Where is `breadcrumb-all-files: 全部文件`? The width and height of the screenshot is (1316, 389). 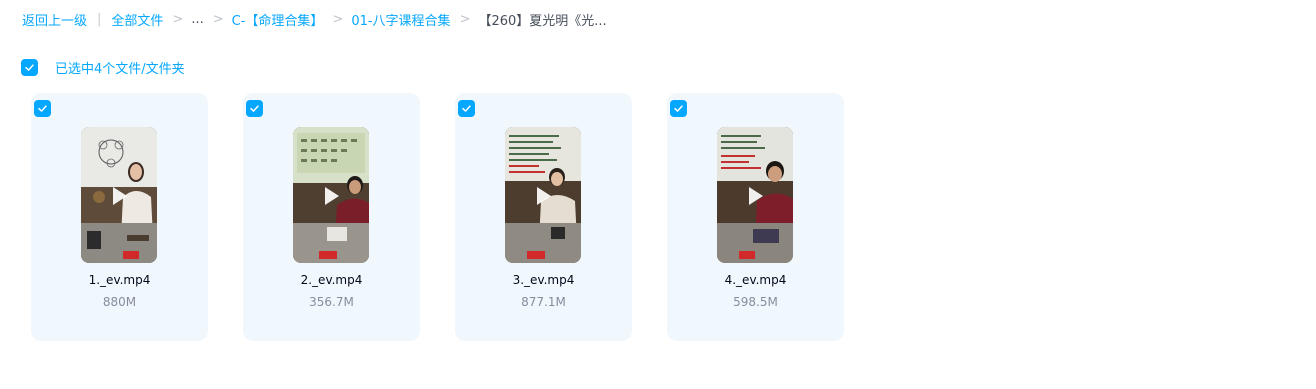 breadcrumb-all-files: 全部文件 is located at coordinates (137, 19).